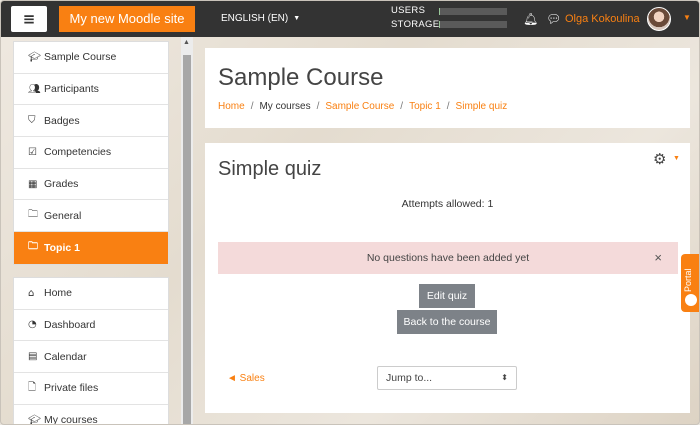  I want to click on select-arrows-icon: ⬍, so click(504, 377).